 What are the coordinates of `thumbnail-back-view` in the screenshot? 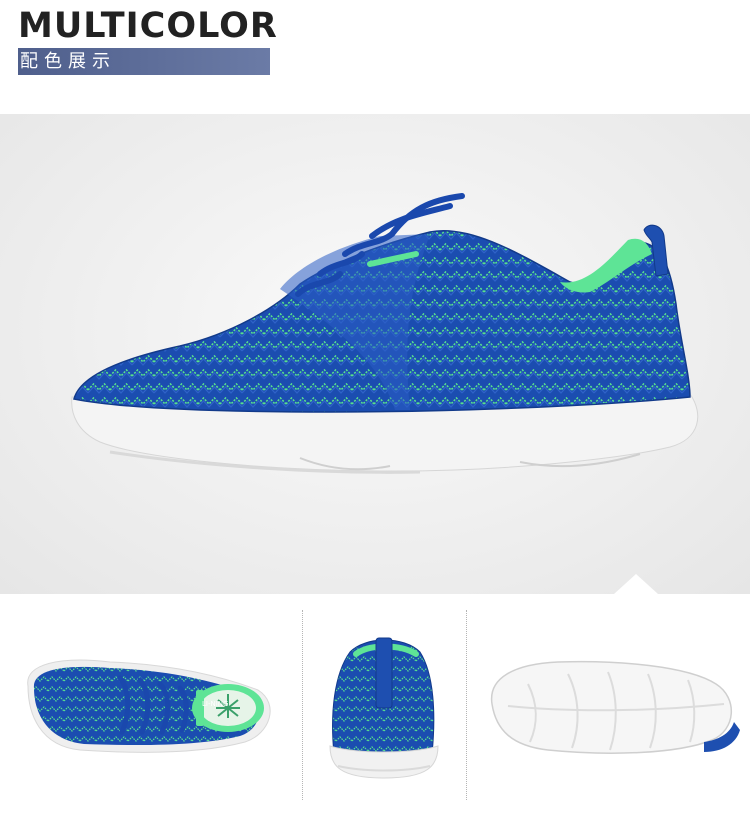 It's located at (385, 709).